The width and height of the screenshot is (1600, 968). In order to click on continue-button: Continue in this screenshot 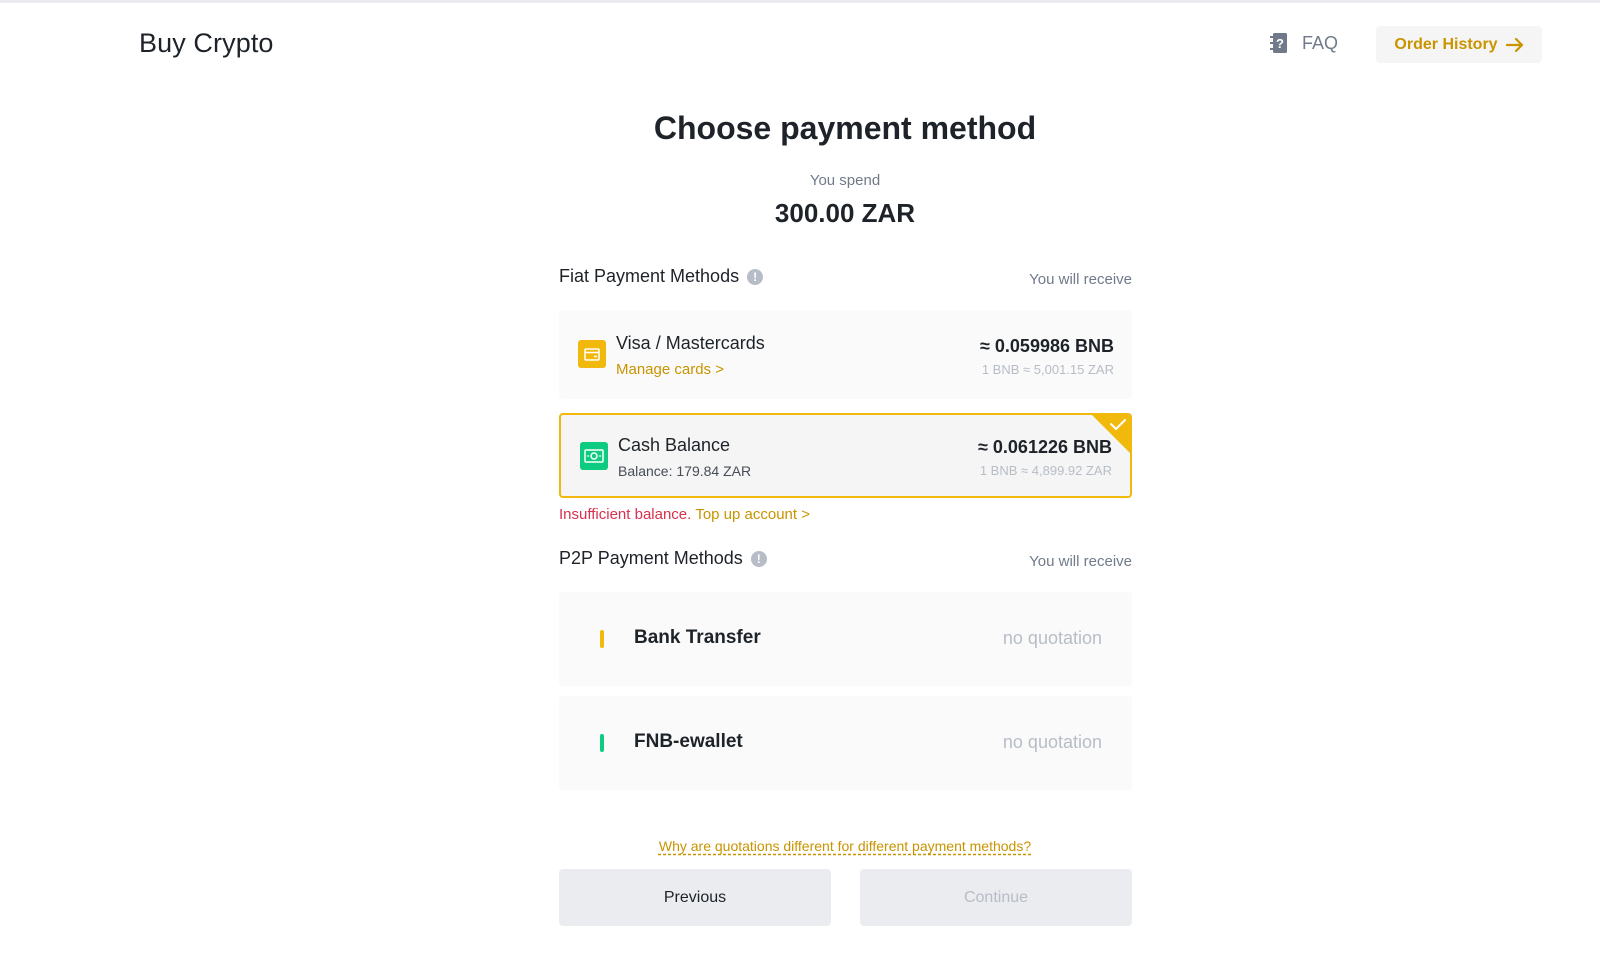, I will do `click(996, 897)`.